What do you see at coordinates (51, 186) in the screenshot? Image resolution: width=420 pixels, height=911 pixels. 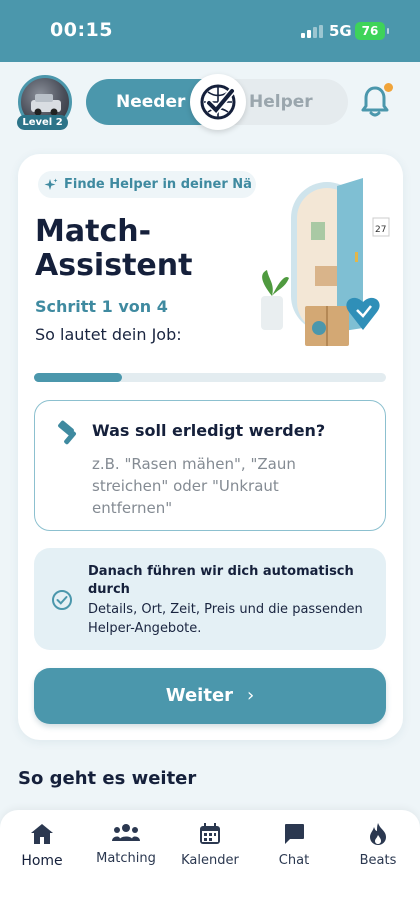 I see `sparkle-icon` at bounding box center [51, 186].